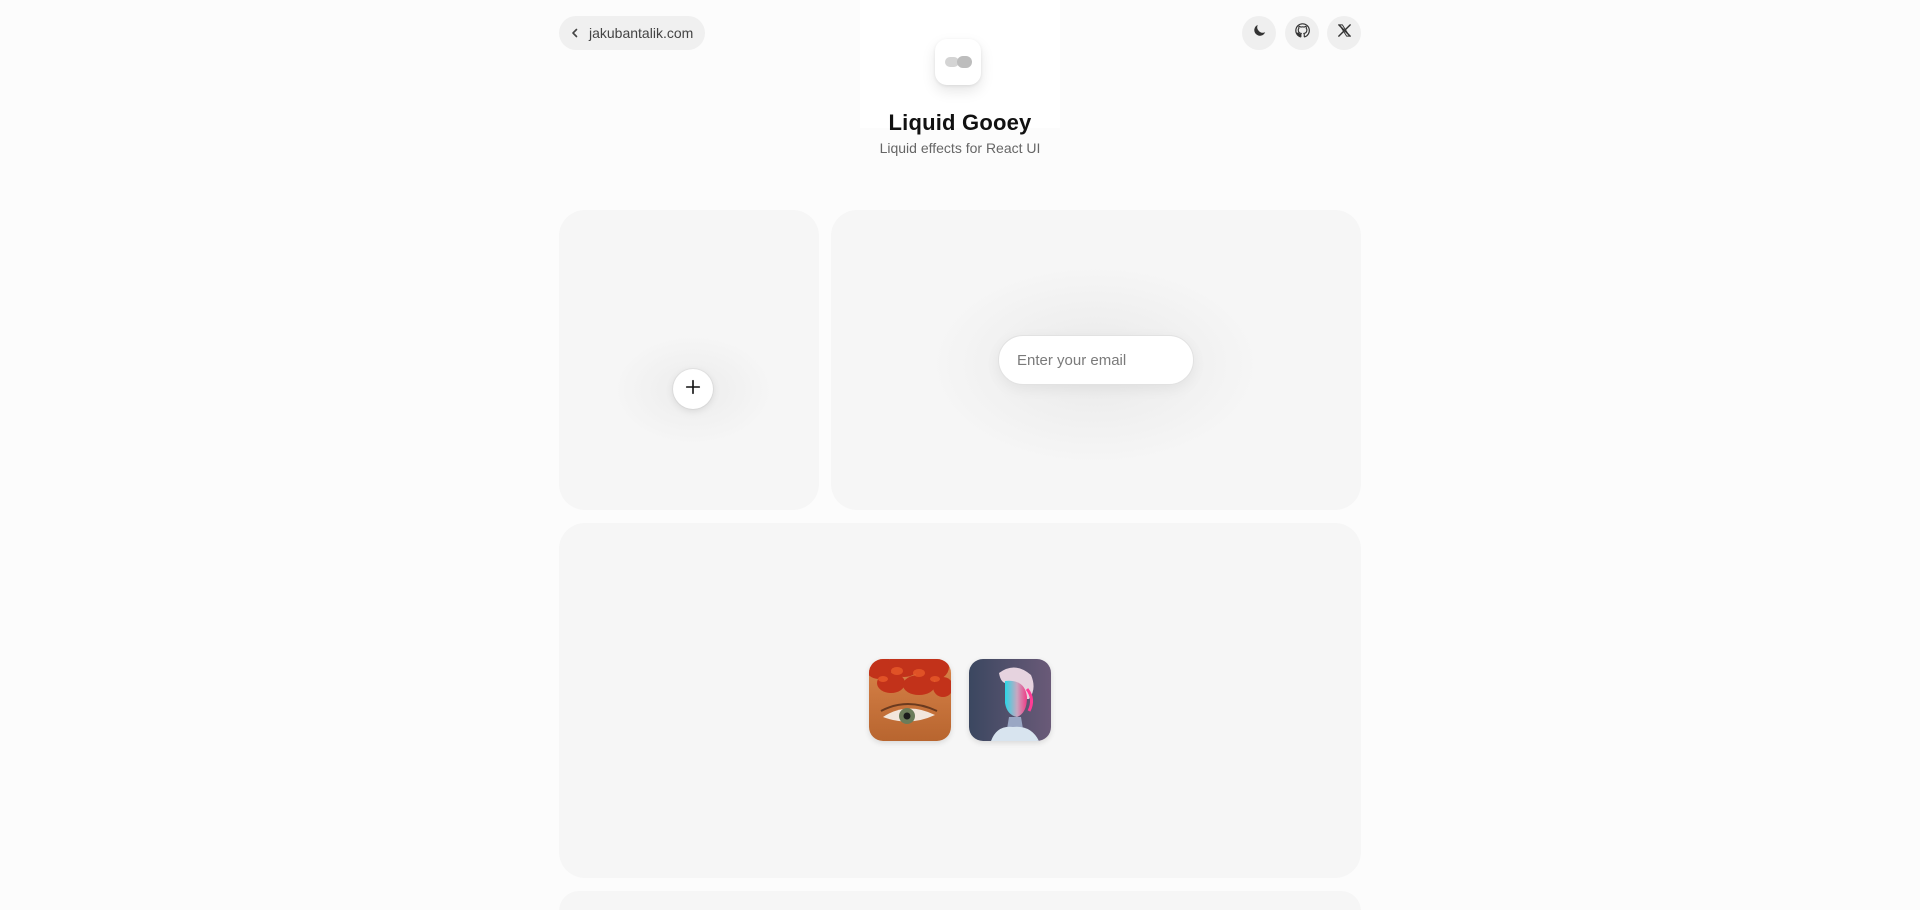 Image resolution: width=1920 pixels, height=910 pixels. I want to click on page-title: Liquid Gooey, so click(960, 122).